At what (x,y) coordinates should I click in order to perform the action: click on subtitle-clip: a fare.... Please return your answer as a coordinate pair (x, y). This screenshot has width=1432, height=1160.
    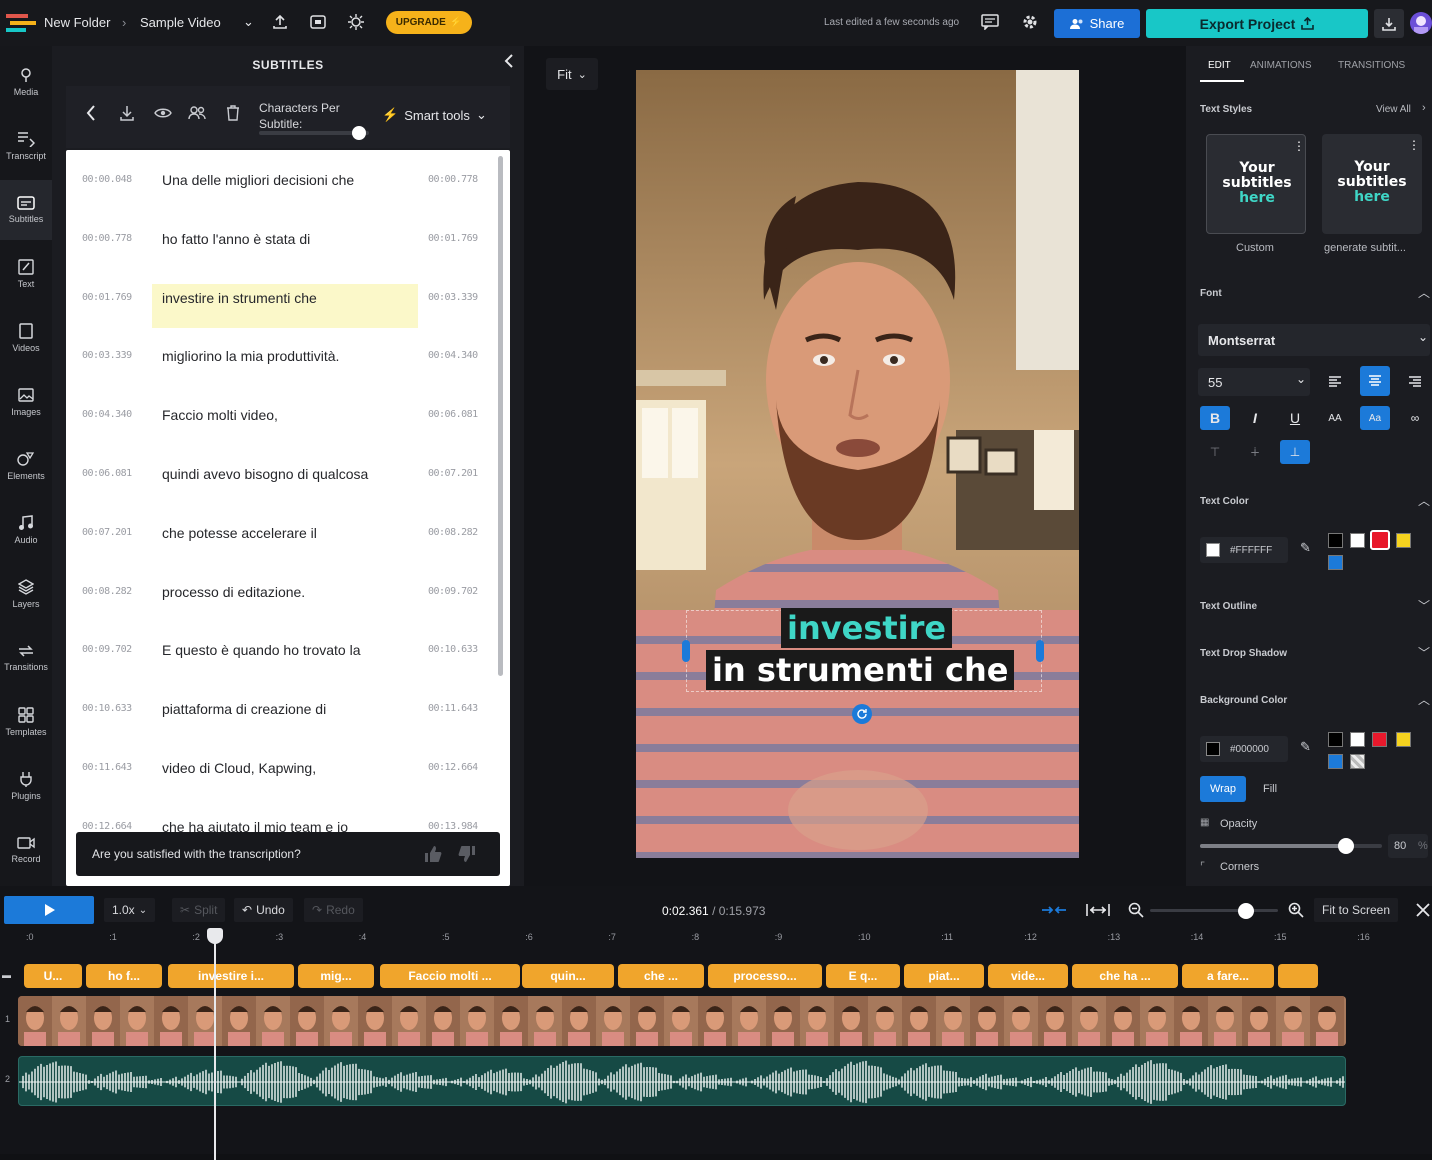
    Looking at the image, I should click on (1228, 976).